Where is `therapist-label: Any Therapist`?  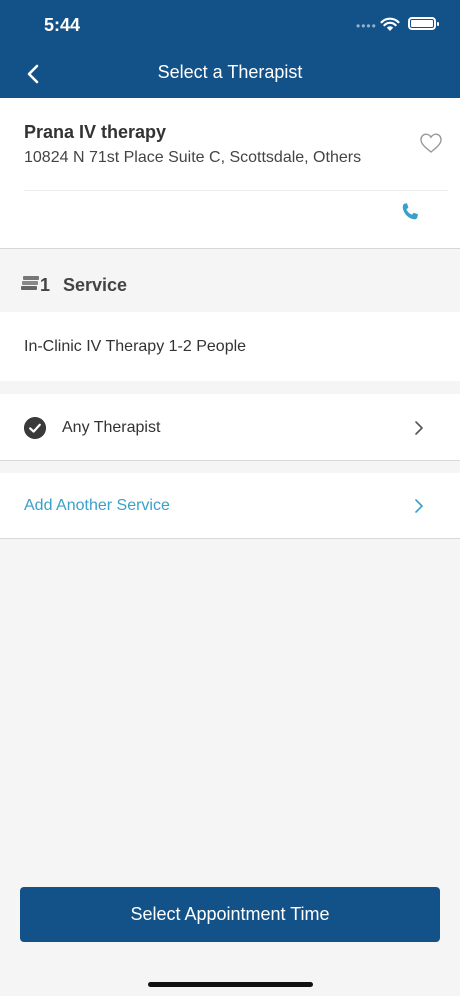 therapist-label: Any Therapist is located at coordinates (111, 427).